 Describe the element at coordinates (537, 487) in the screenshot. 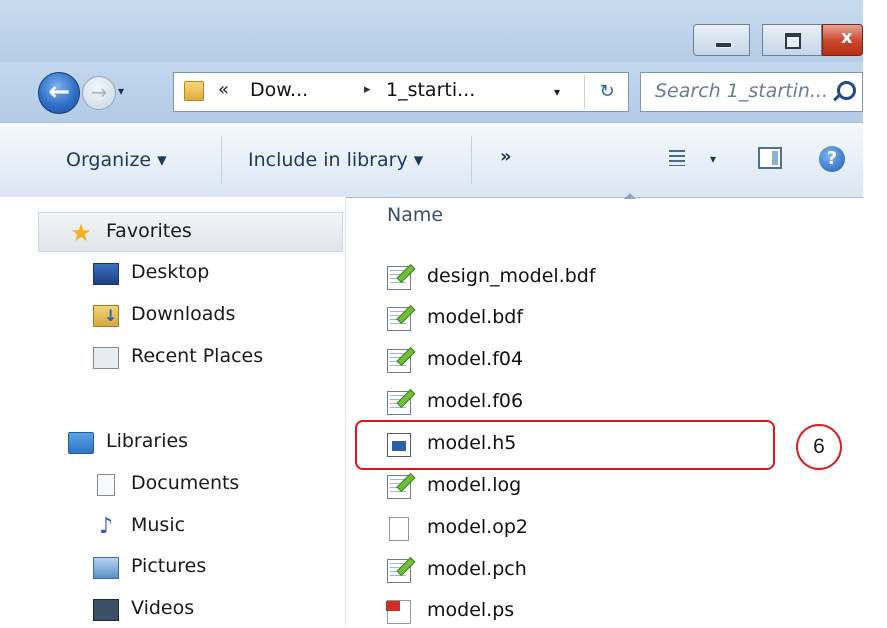

I see `file-model-log: model.log` at that location.